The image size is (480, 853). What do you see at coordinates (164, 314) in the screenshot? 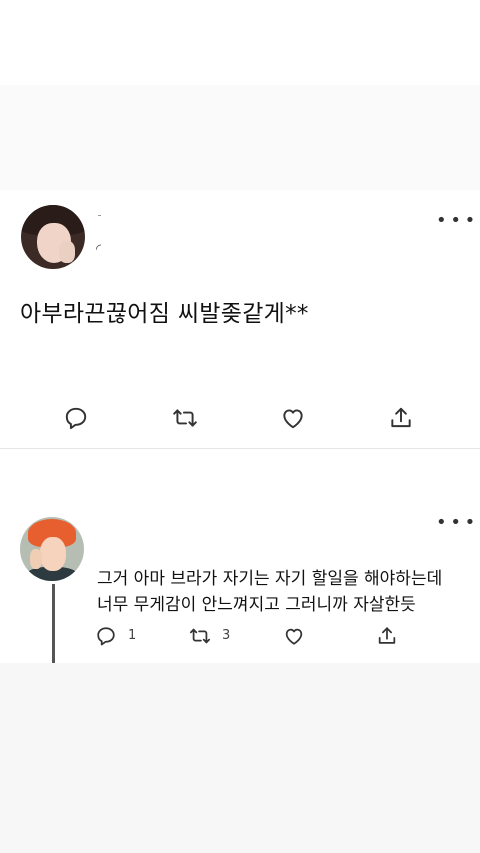
I see `tweet-text: 아부라끈끊어짐 씨발좆같게**` at bounding box center [164, 314].